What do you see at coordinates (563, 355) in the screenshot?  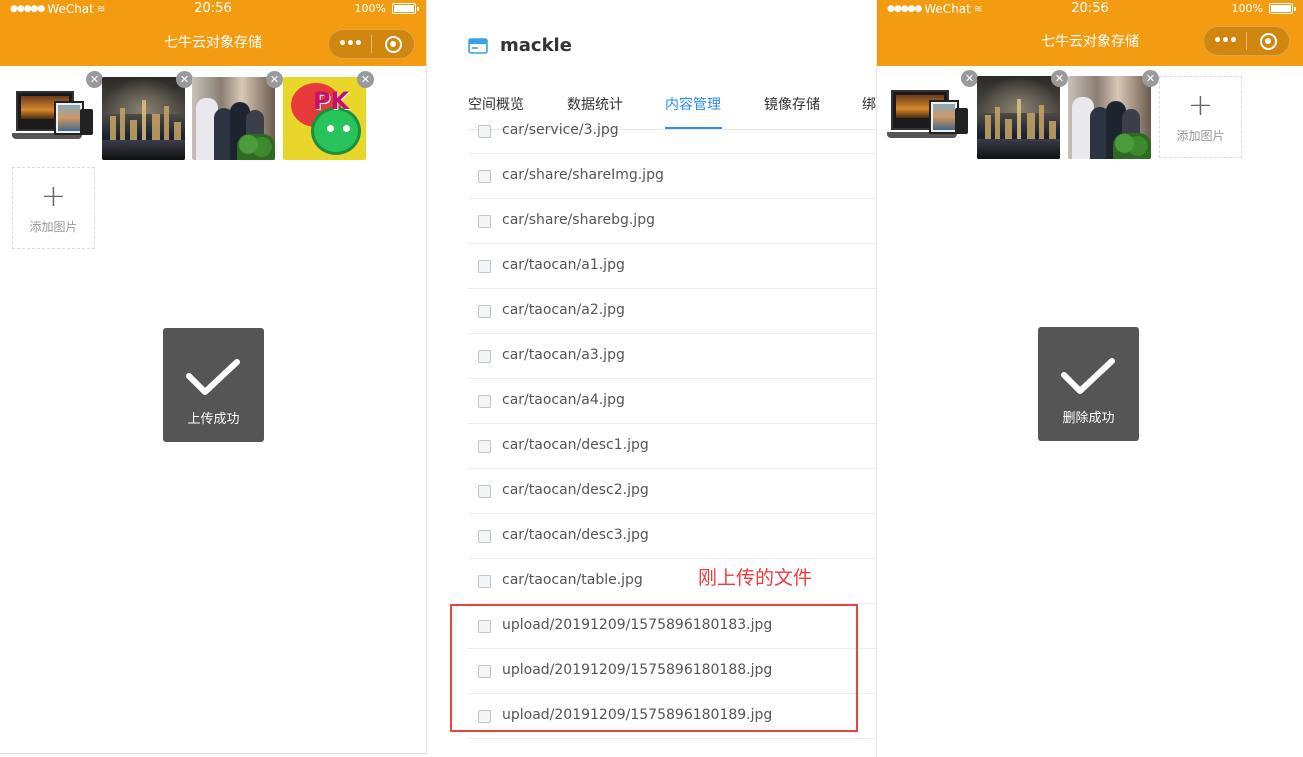 I see `file-name: car/taocan/a3.jpg` at bounding box center [563, 355].